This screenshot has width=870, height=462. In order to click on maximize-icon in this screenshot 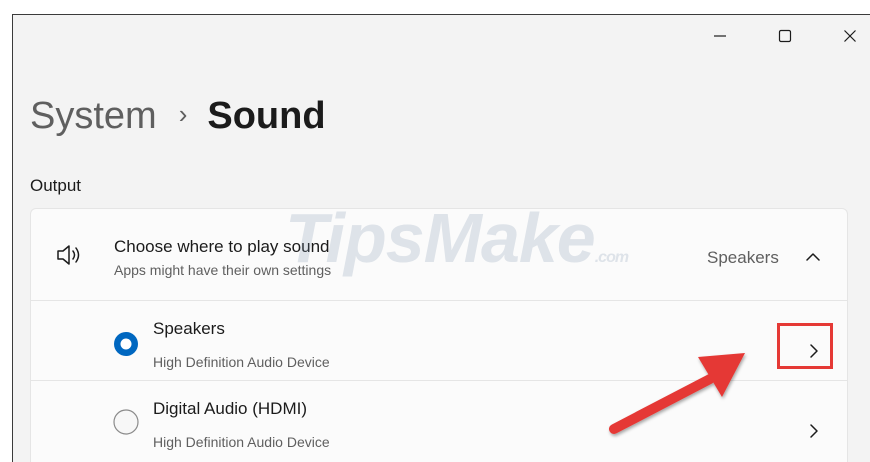, I will do `click(785, 36)`.